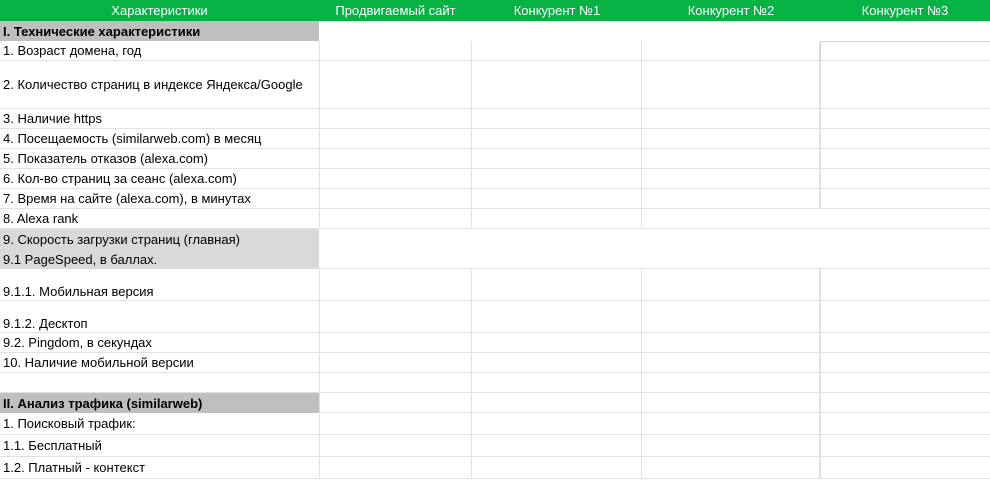  Describe the element at coordinates (557, 10) in the screenshot. I see `header-competitor-1: Конкурент №1` at that location.